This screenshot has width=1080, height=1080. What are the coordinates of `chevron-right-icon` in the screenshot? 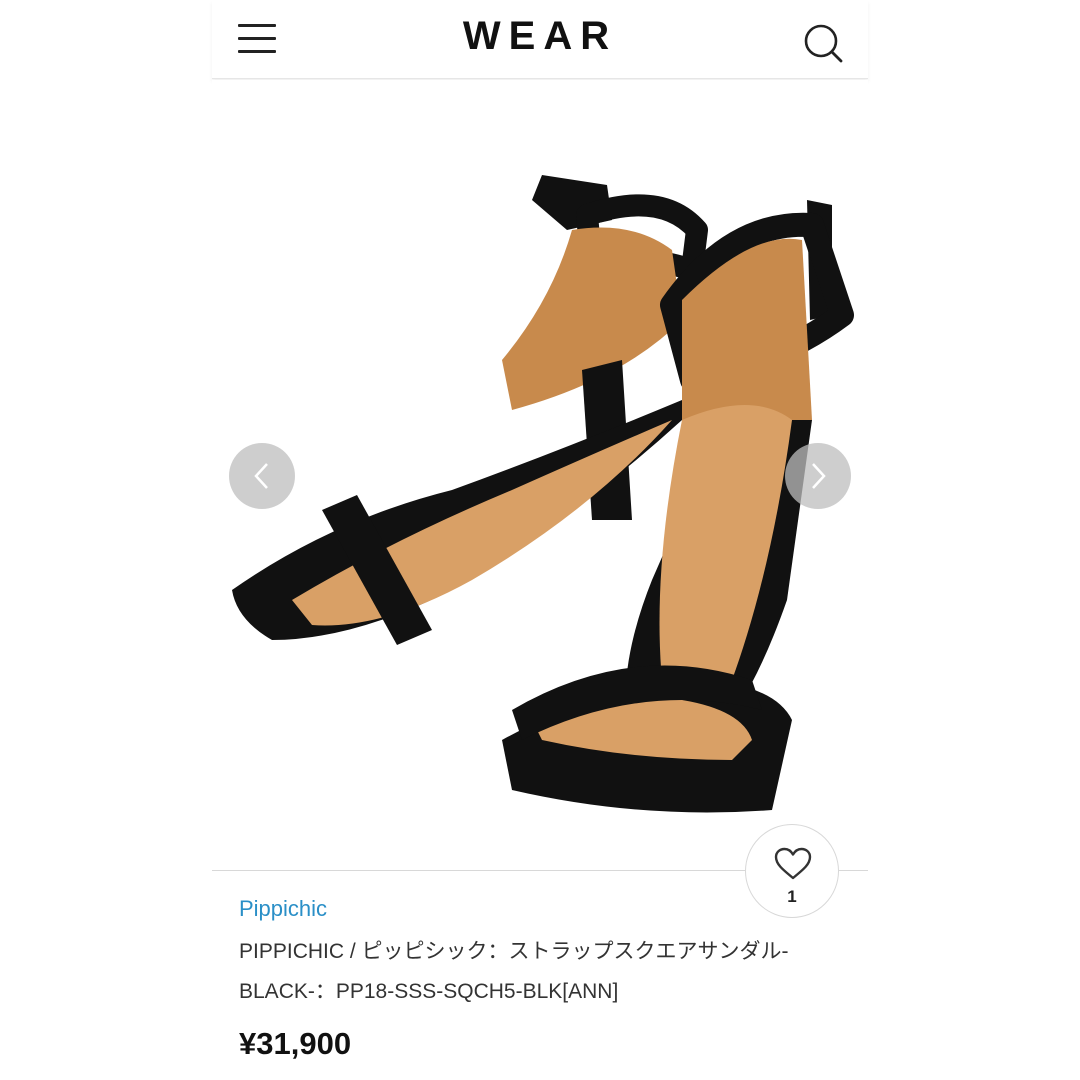 It's located at (819, 476).